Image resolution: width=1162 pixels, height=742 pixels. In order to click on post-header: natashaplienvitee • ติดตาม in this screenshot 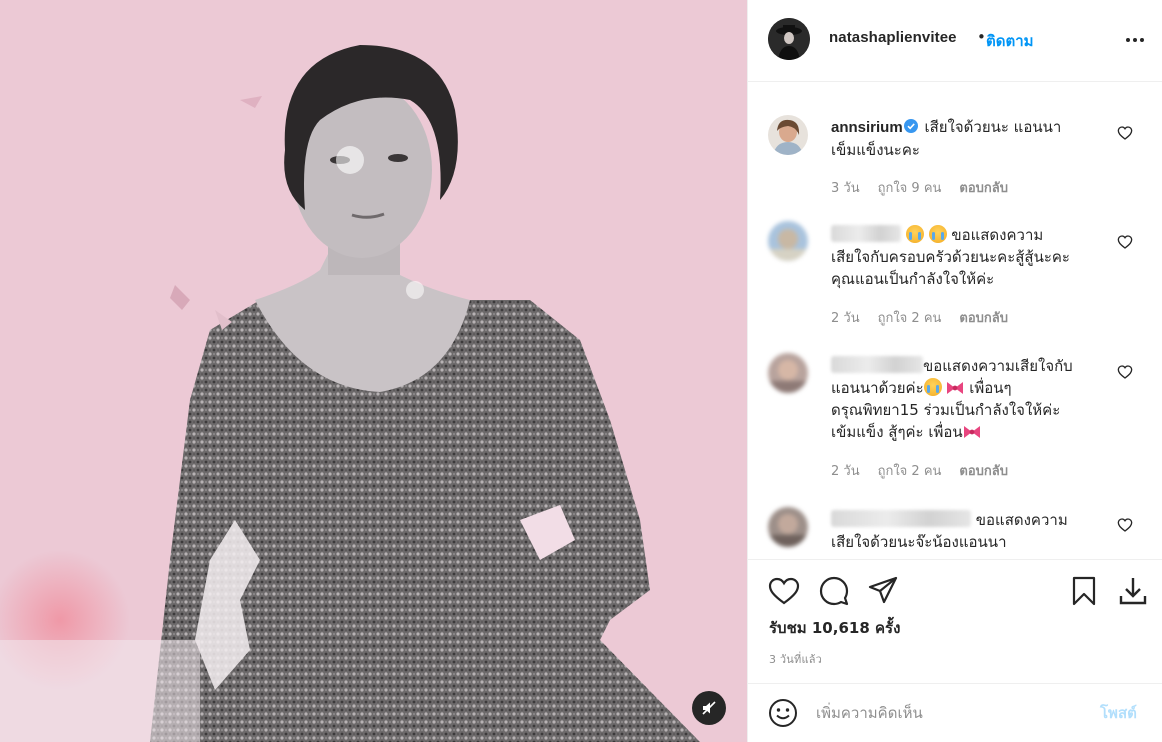, I will do `click(955, 41)`.